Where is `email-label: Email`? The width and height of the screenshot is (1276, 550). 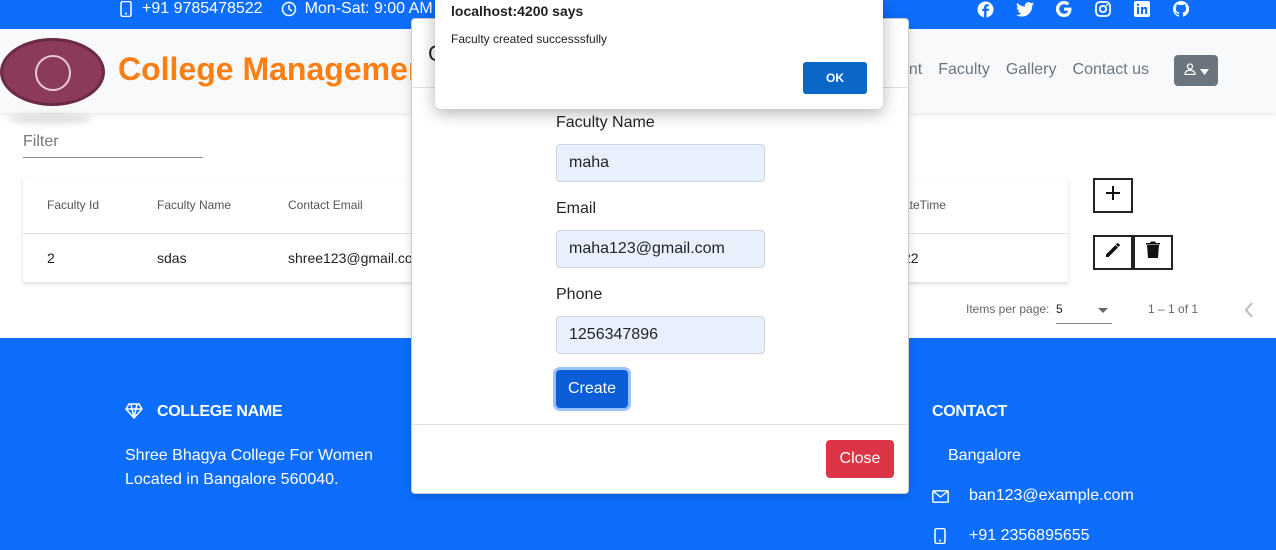 email-label: Email is located at coordinates (576, 208).